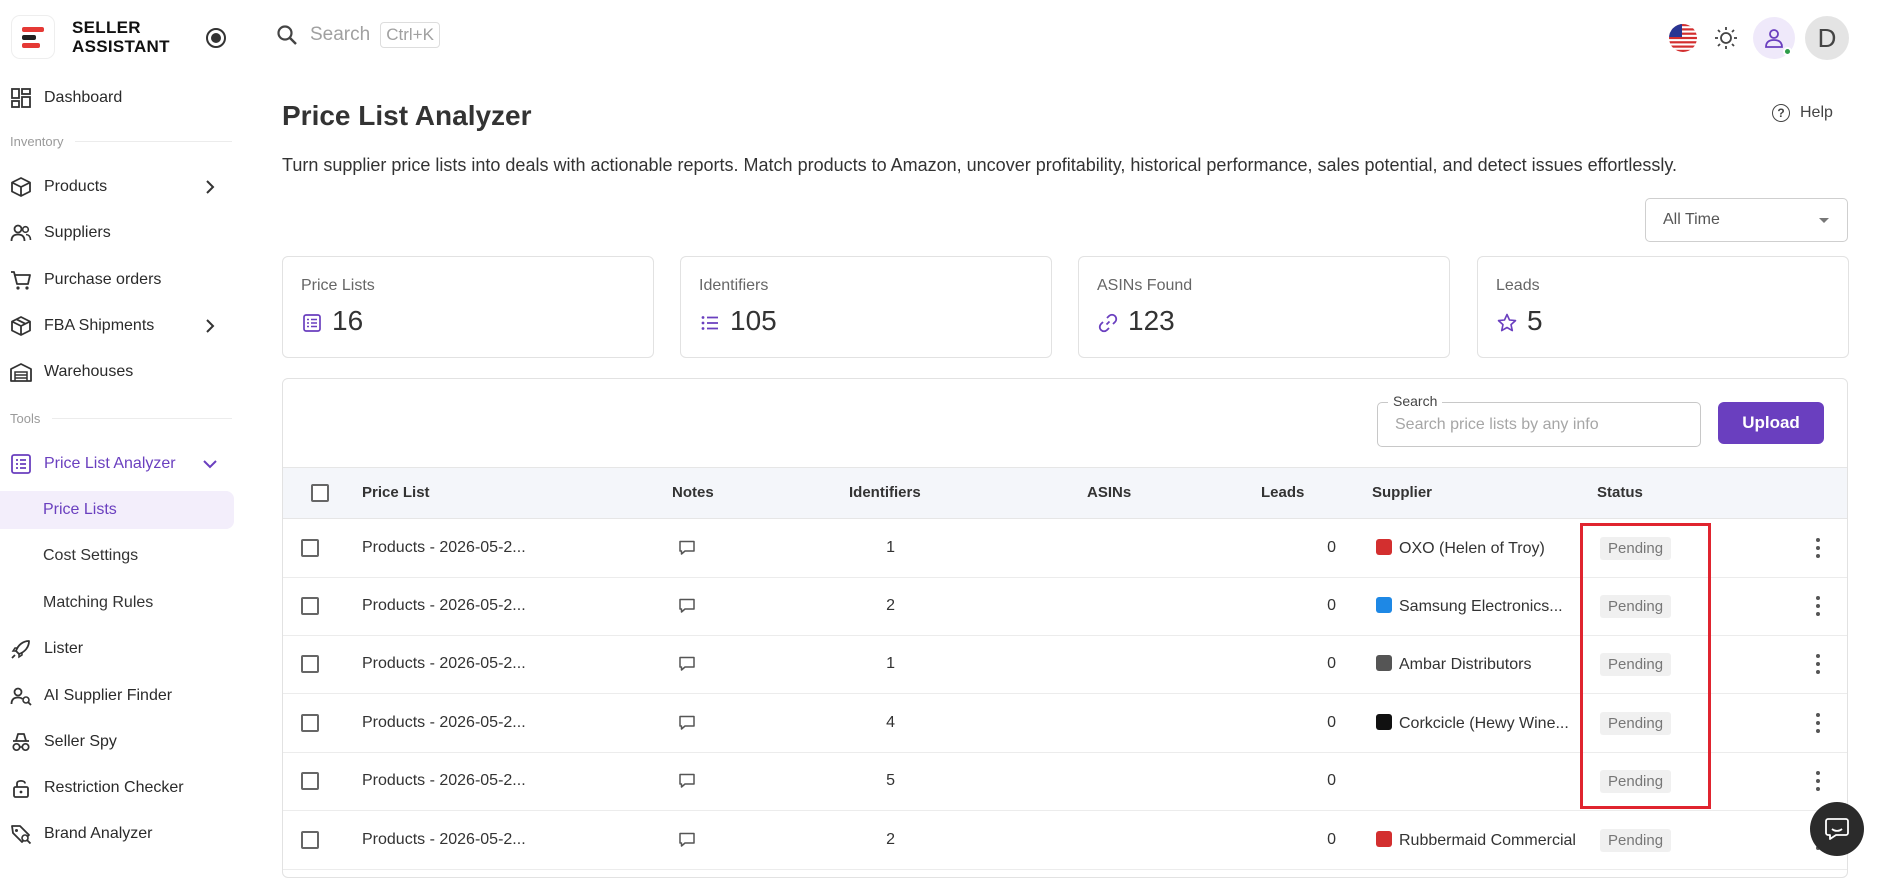 The image size is (1877, 878). I want to click on column-header-status: Status, so click(1620, 492).